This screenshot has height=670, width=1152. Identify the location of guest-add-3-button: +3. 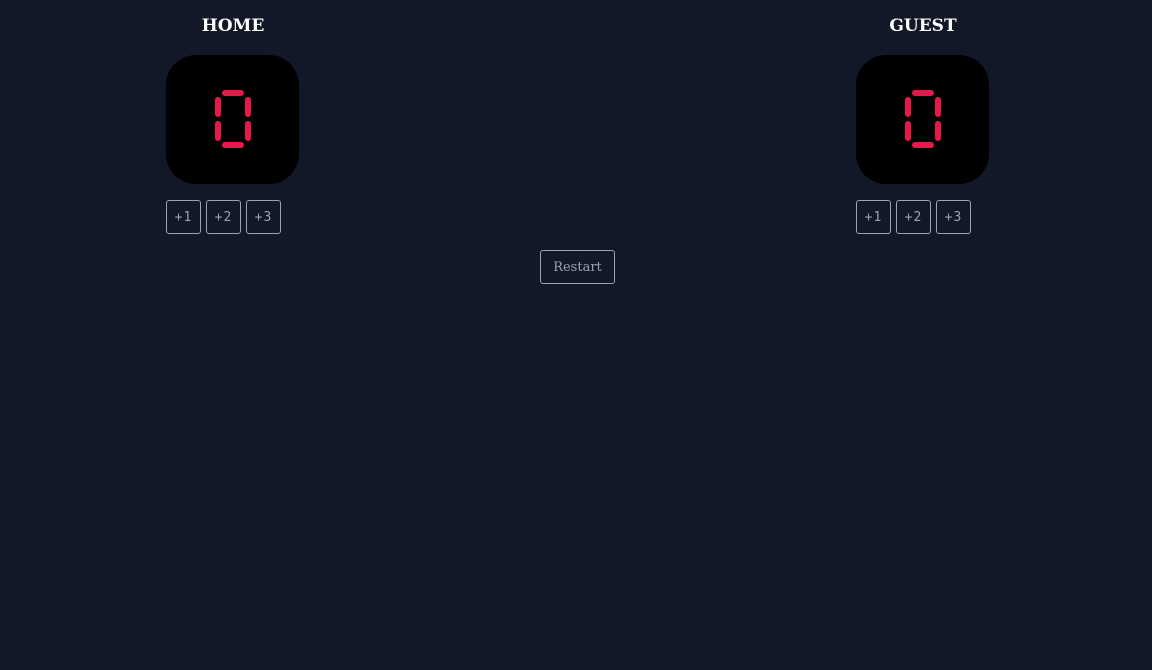
(953, 217).